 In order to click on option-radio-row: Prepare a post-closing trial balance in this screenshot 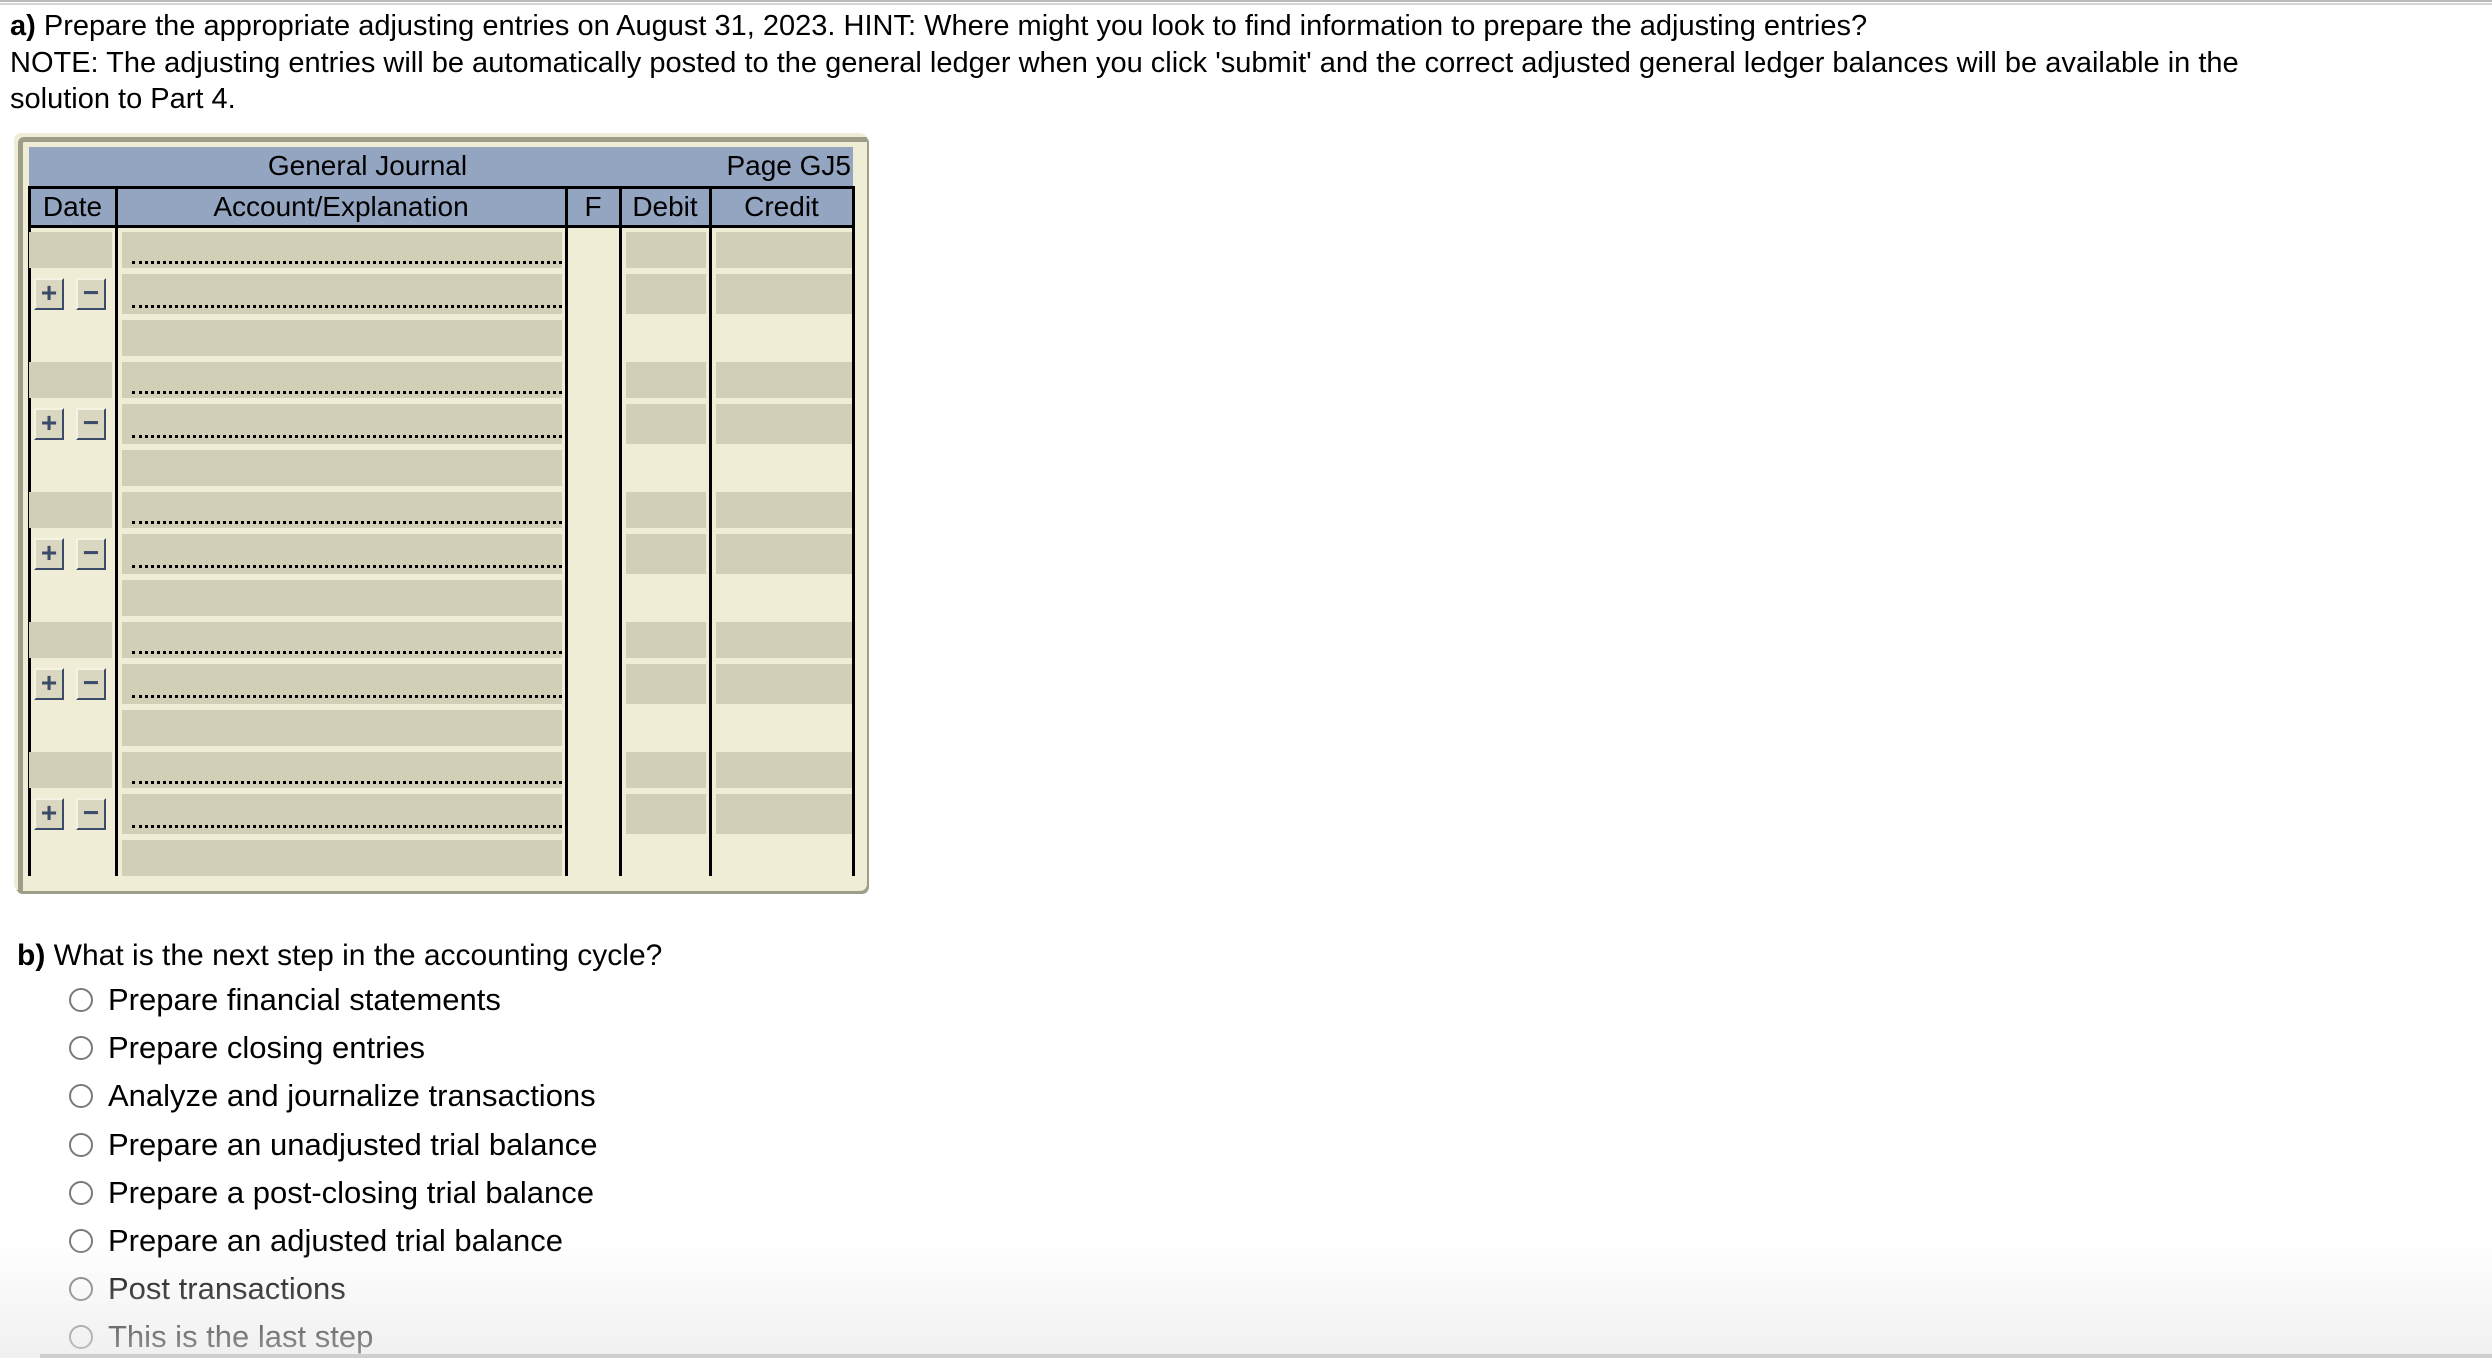, I will do `click(331, 1193)`.